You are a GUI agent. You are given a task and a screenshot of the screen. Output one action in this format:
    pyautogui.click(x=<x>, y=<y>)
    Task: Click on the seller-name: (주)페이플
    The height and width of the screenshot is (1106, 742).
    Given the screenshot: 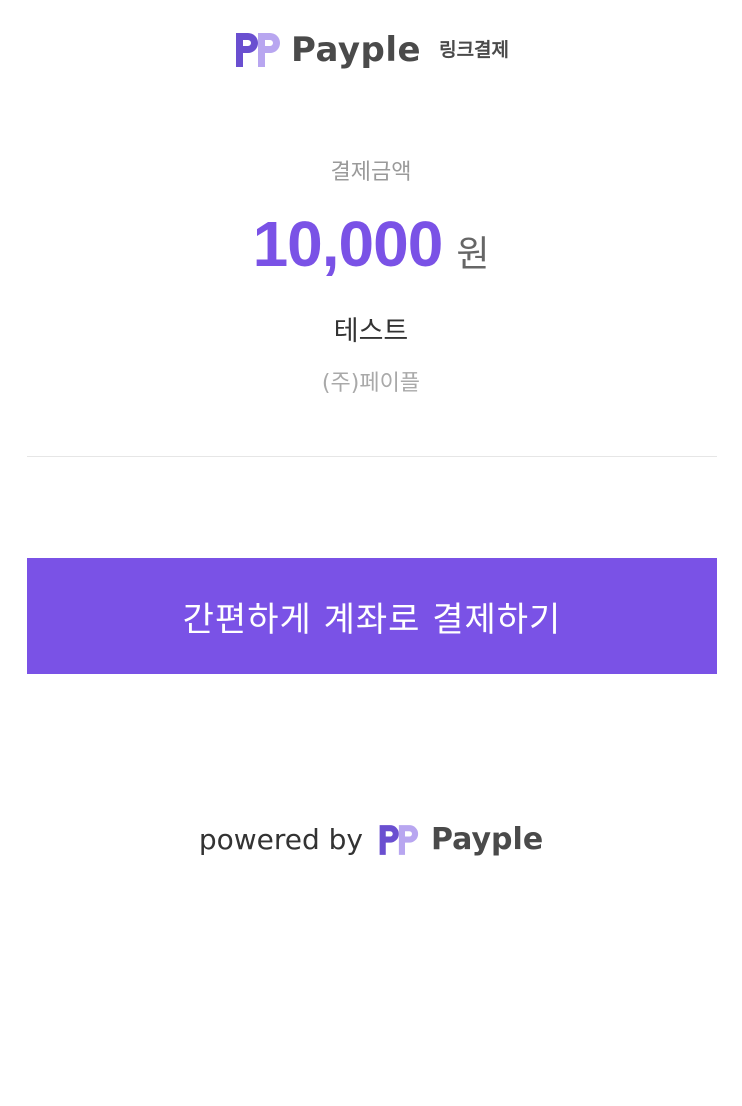 What is the action you would take?
    pyautogui.click(x=371, y=383)
    